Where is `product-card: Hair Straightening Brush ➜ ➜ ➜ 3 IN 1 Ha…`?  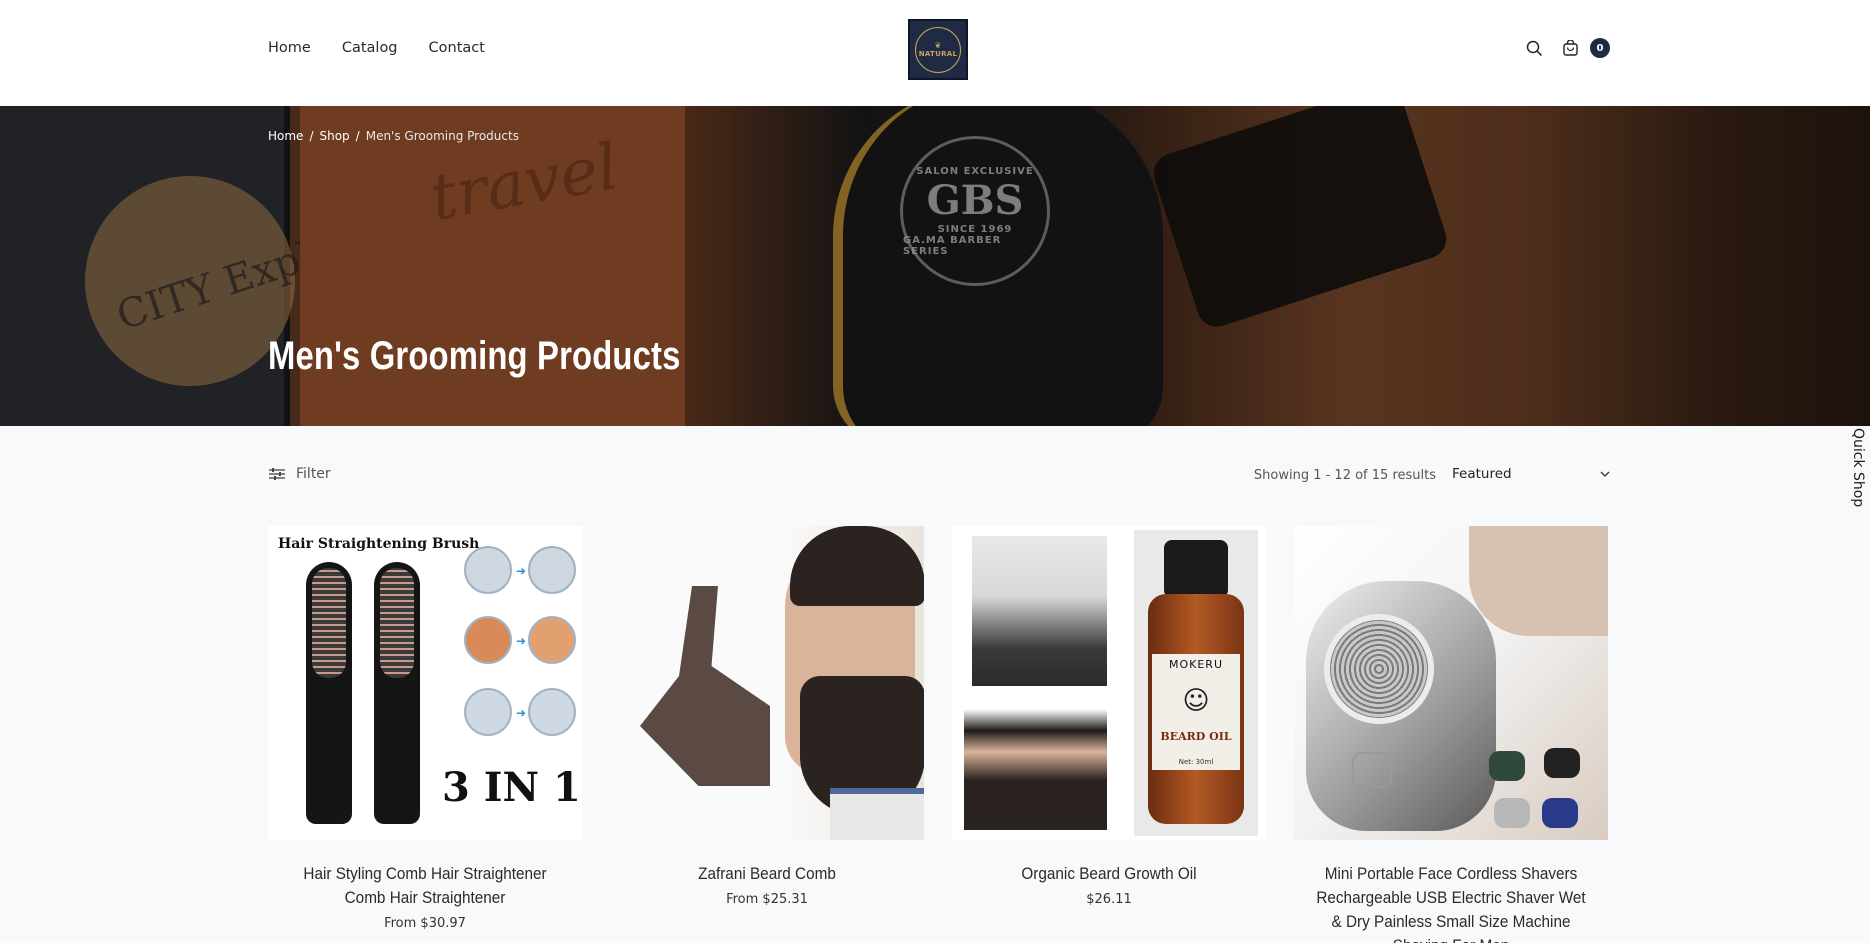
product-card: Hair Straightening Brush ➜ ➜ ➜ 3 IN 1 Ha… is located at coordinates (425, 734).